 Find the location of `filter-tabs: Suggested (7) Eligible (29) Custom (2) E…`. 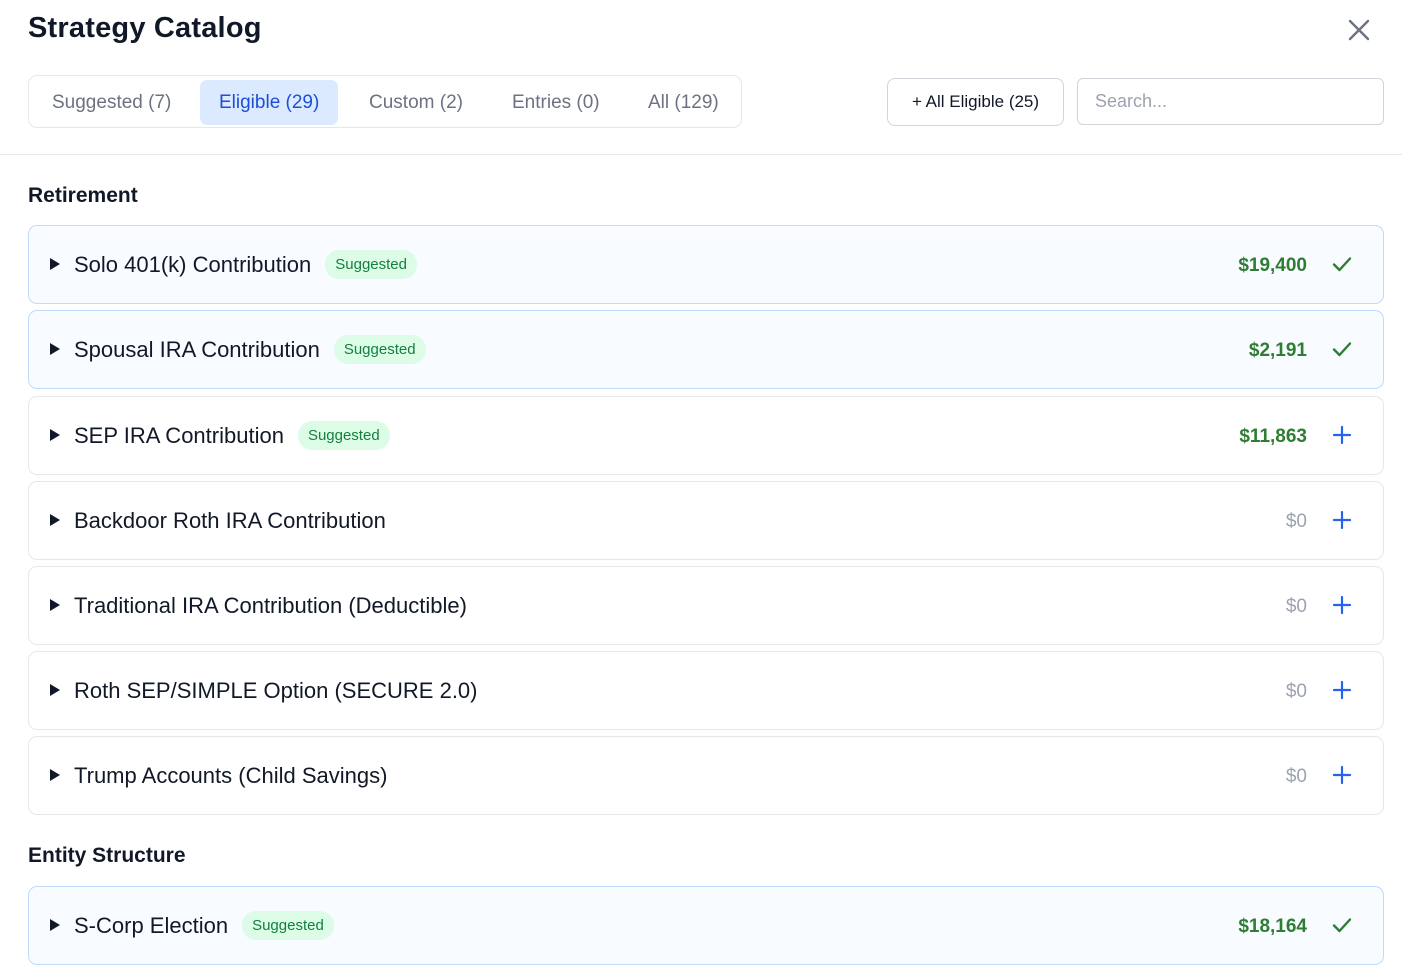

filter-tabs: Suggested (7) Eligible (29) Custom (2) E… is located at coordinates (385, 101).